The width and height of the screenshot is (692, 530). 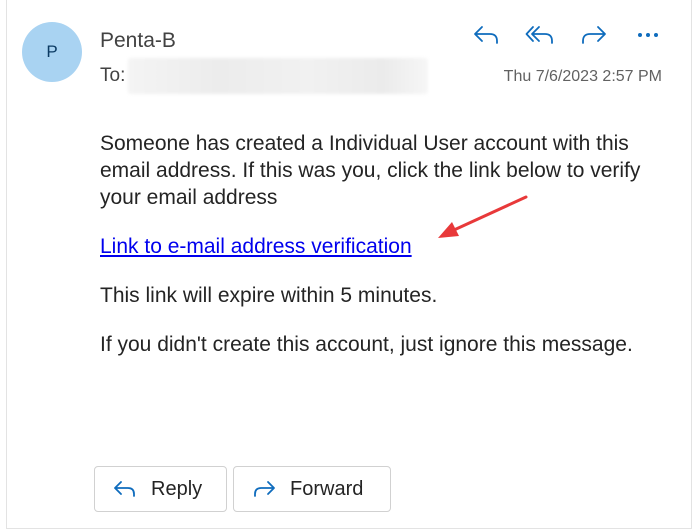 What do you see at coordinates (582, 76) in the screenshot?
I see `message-date: Thu 7/6/2023 2:57 PM` at bounding box center [582, 76].